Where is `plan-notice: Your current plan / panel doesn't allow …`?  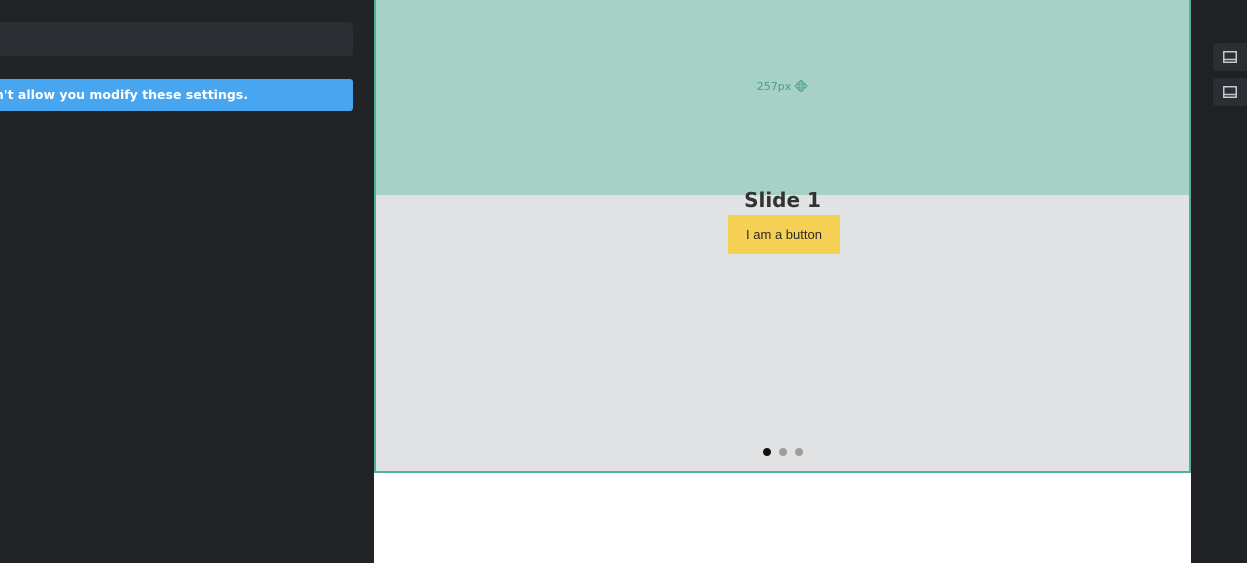
plan-notice: Your current plan / panel doesn't allow … is located at coordinates (176, 95).